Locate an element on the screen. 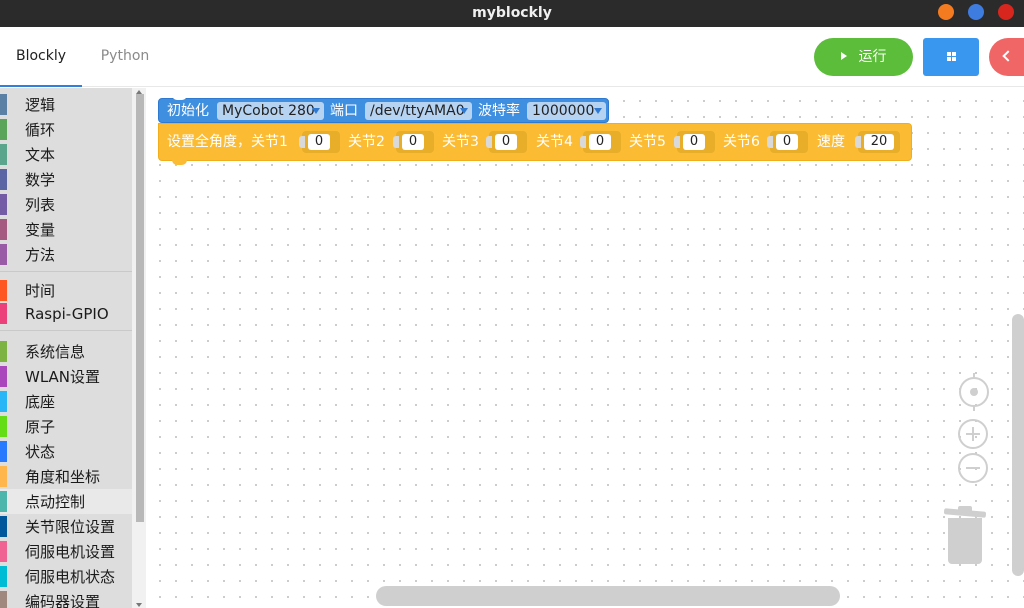 The image size is (1024, 608). category-label: 文本 is located at coordinates (40, 155).